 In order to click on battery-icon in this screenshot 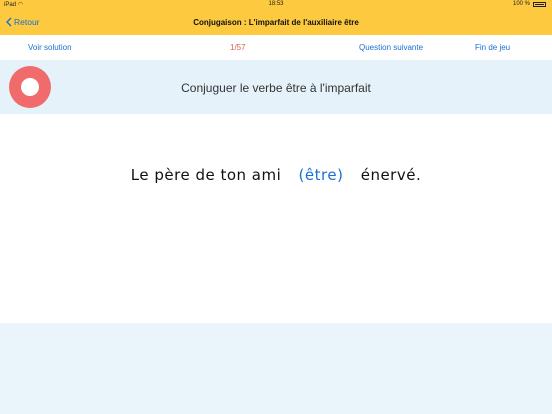, I will do `click(539, 4)`.